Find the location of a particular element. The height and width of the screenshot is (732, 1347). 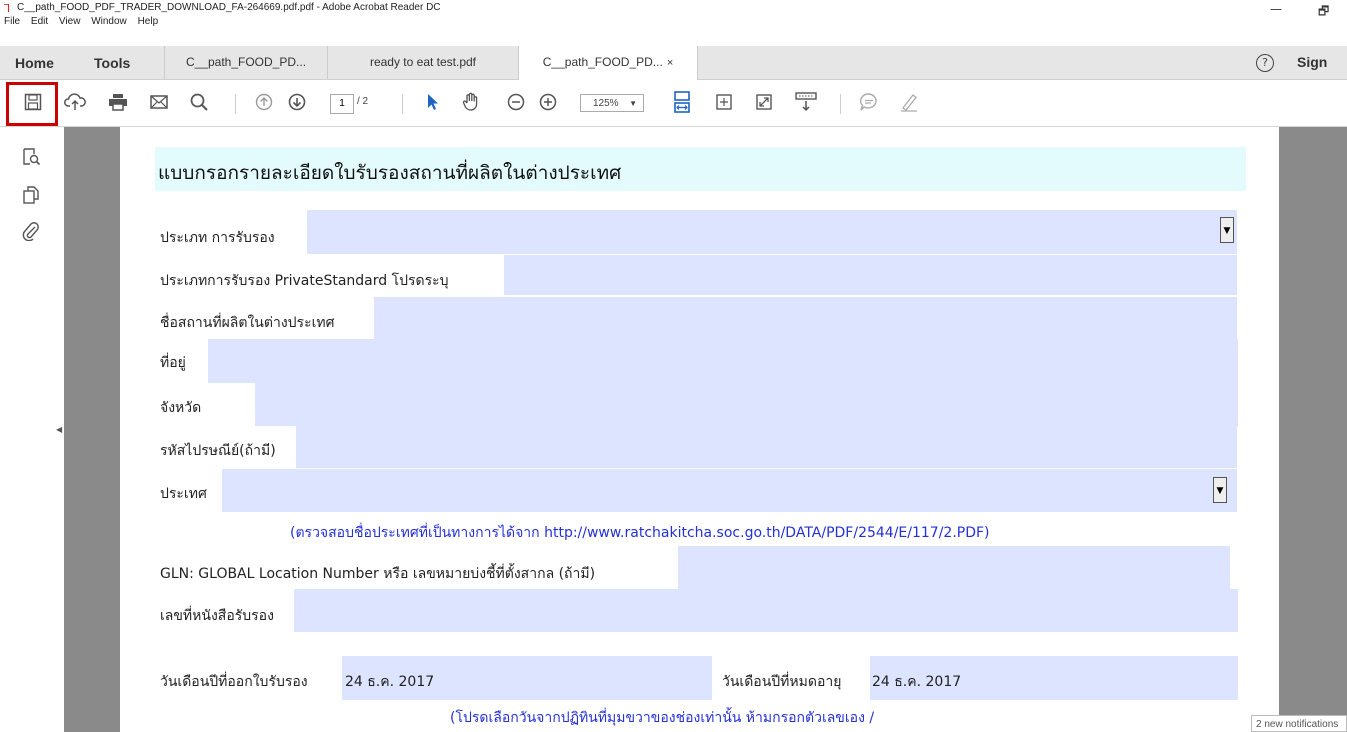

email-icon is located at coordinates (159, 102).